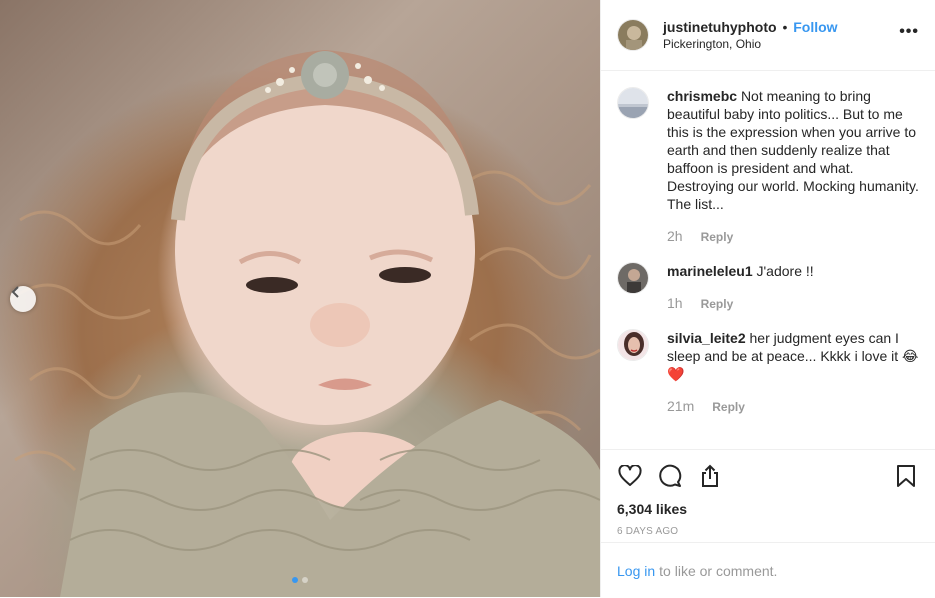  I want to click on post-actions: 6,304 likes 6 DAYS AGO, so click(768, 493).